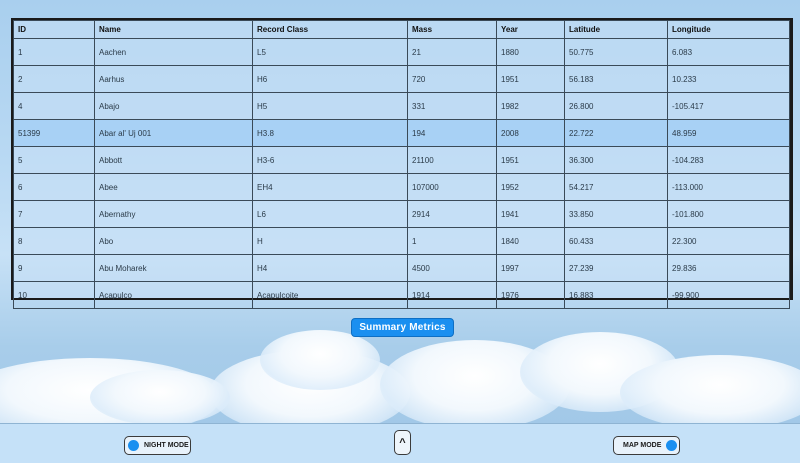 The height and width of the screenshot is (463, 800). I want to click on table-cell: Abbott, so click(173, 160).